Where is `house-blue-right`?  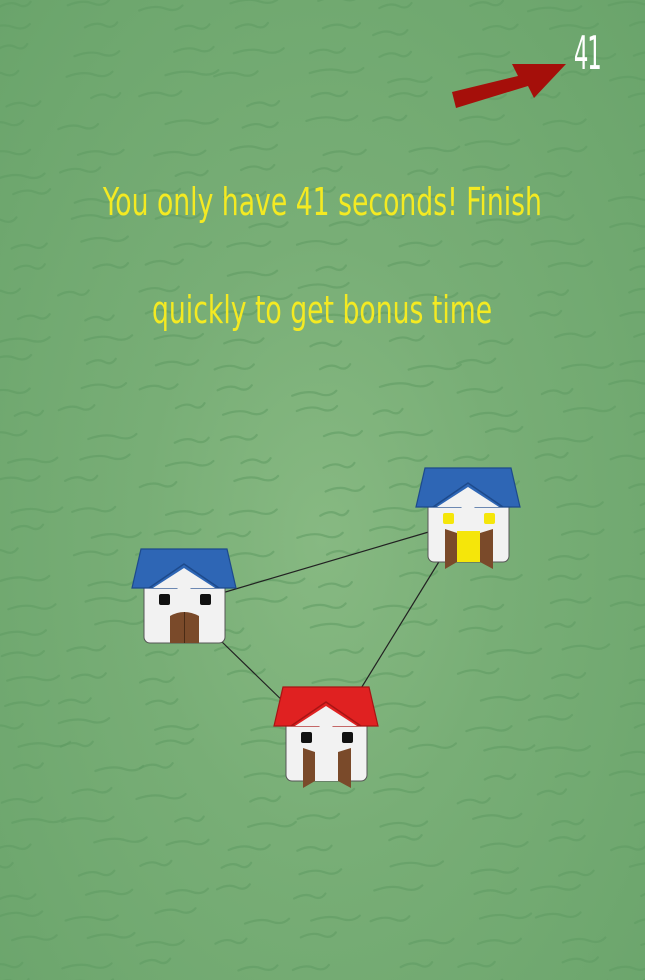 house-blue-right is located at coordinates (468, 518).